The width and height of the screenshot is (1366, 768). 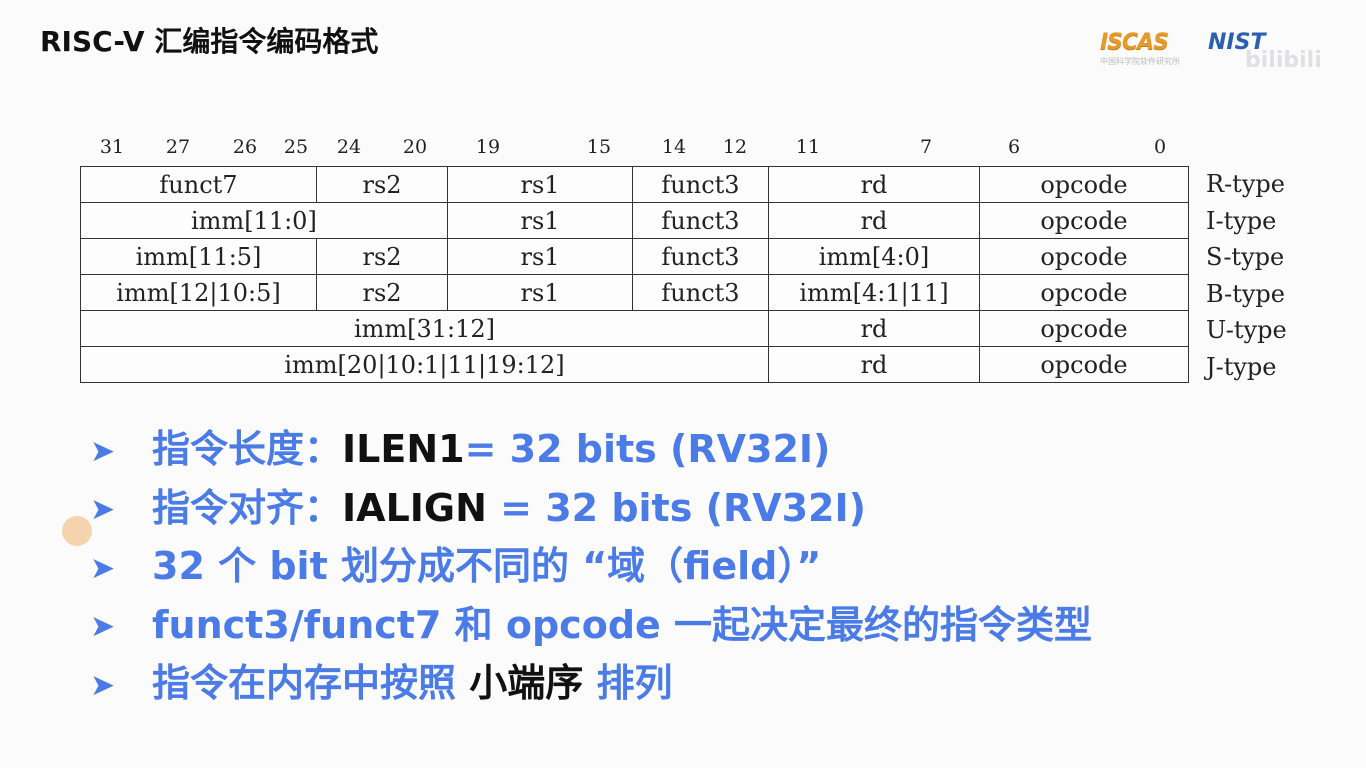 What do you see at coordinates (247, 507) in the screenshot?
I see `bullet-text: 指令对齐：` at bounding box center [247, 507].